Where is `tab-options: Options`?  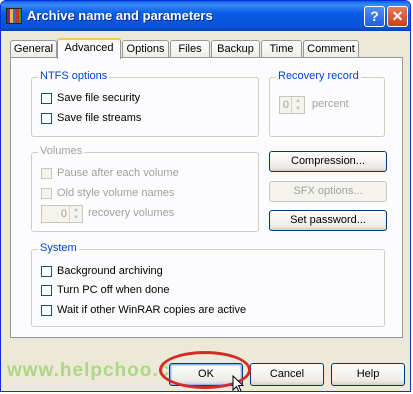
tab-options: Options is located at coordinates (145, 49).